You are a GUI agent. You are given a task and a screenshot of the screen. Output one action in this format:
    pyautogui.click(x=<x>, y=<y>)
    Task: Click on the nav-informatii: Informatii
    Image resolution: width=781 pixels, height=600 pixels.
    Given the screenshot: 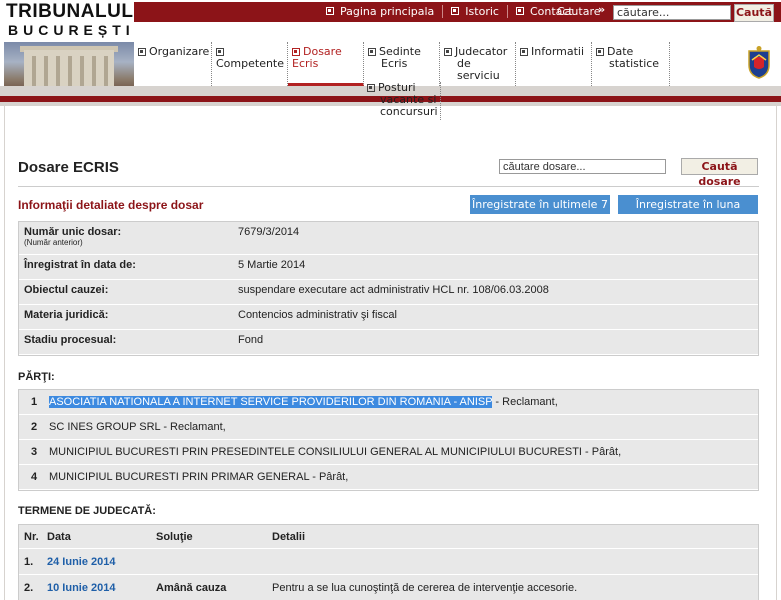 What is the action you would take?
    pyautogui.click(x=554, y=64)
    